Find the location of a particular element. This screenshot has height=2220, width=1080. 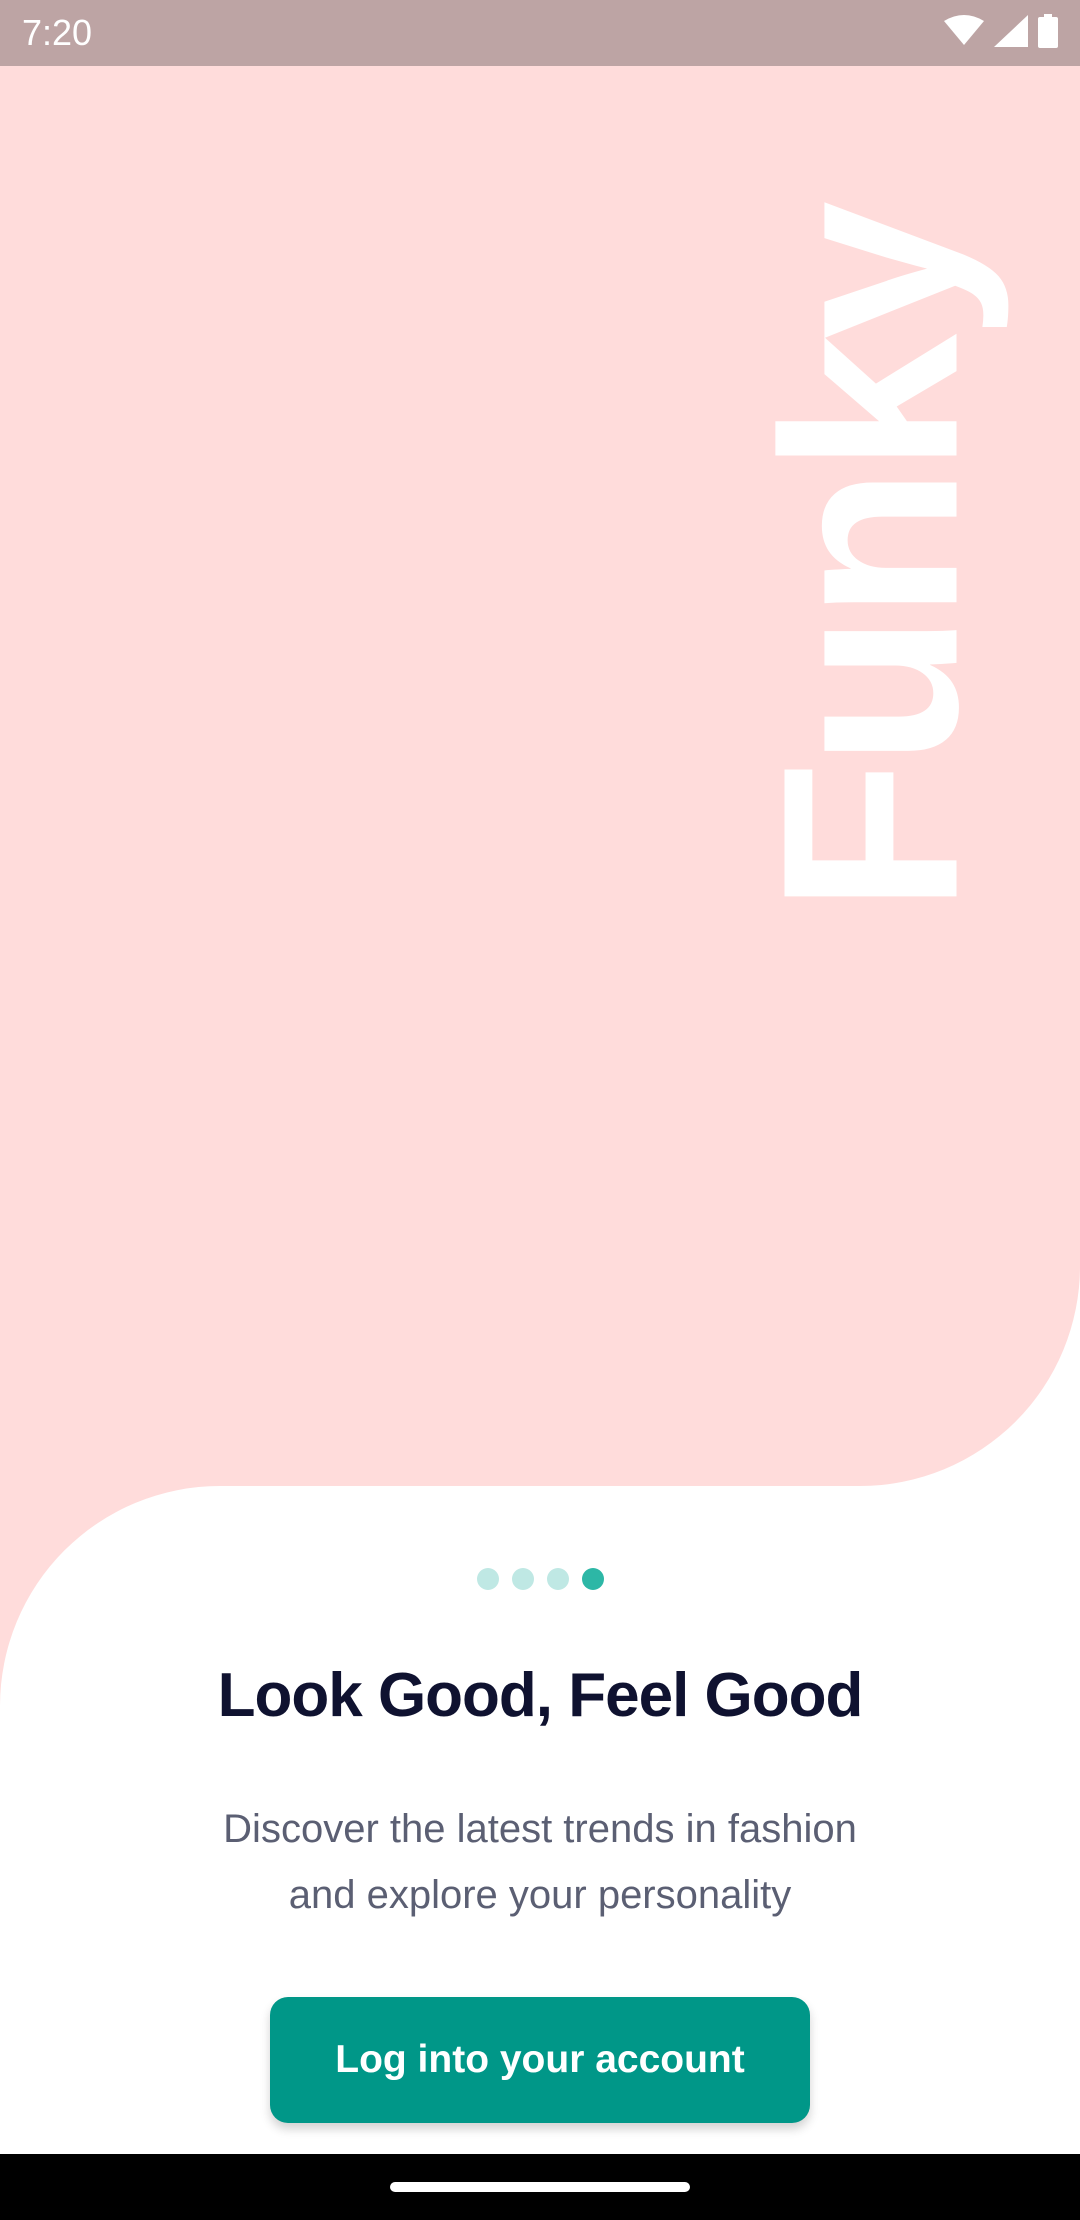

brand-logo-text: Funky is located at coordinates (870, 560).